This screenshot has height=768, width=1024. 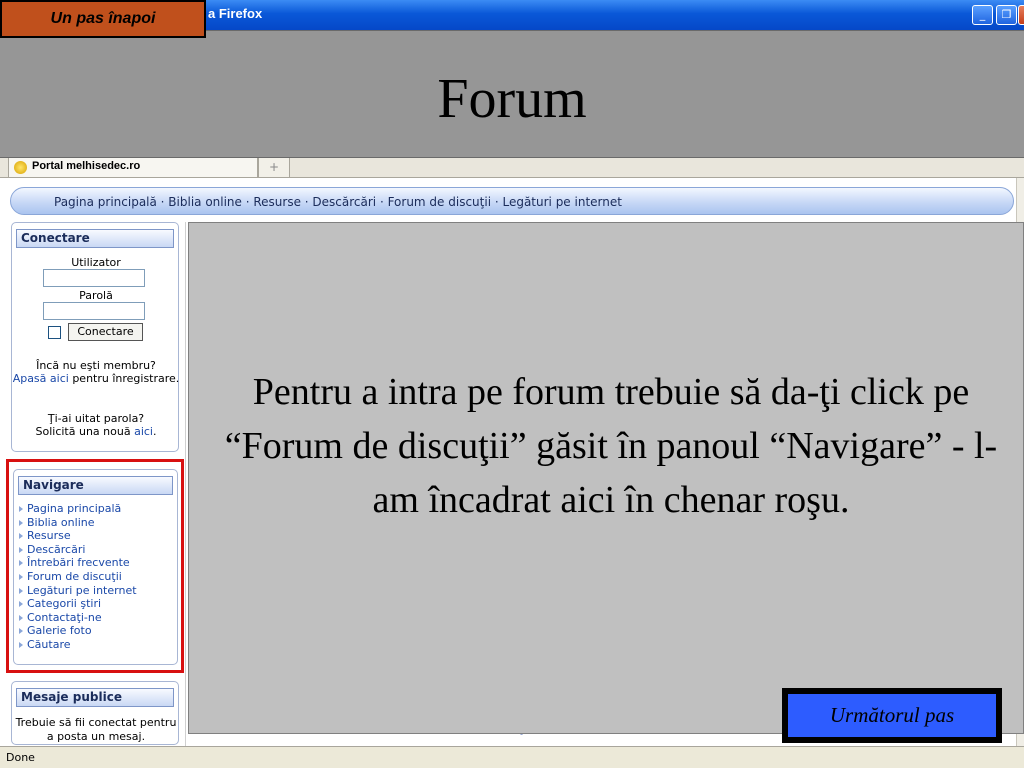 What do you see at coordinates (235, 13) in the screenshot?
I see `window-title: a Firefox` at bounding box center [235, 13].